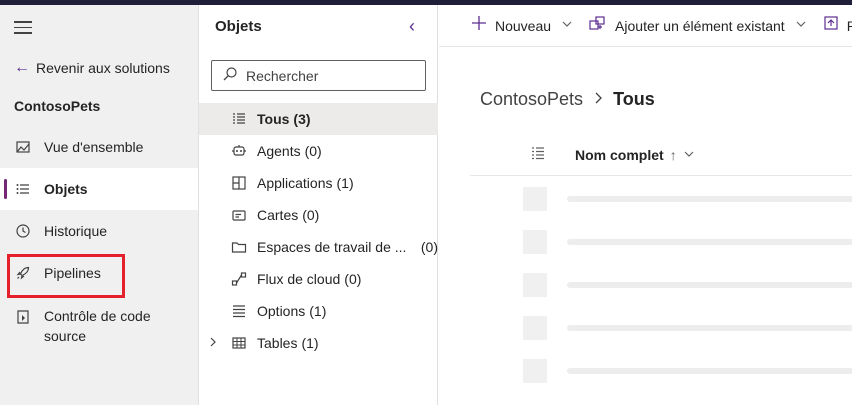  I want to click on plus-icon, so click(479, 25).